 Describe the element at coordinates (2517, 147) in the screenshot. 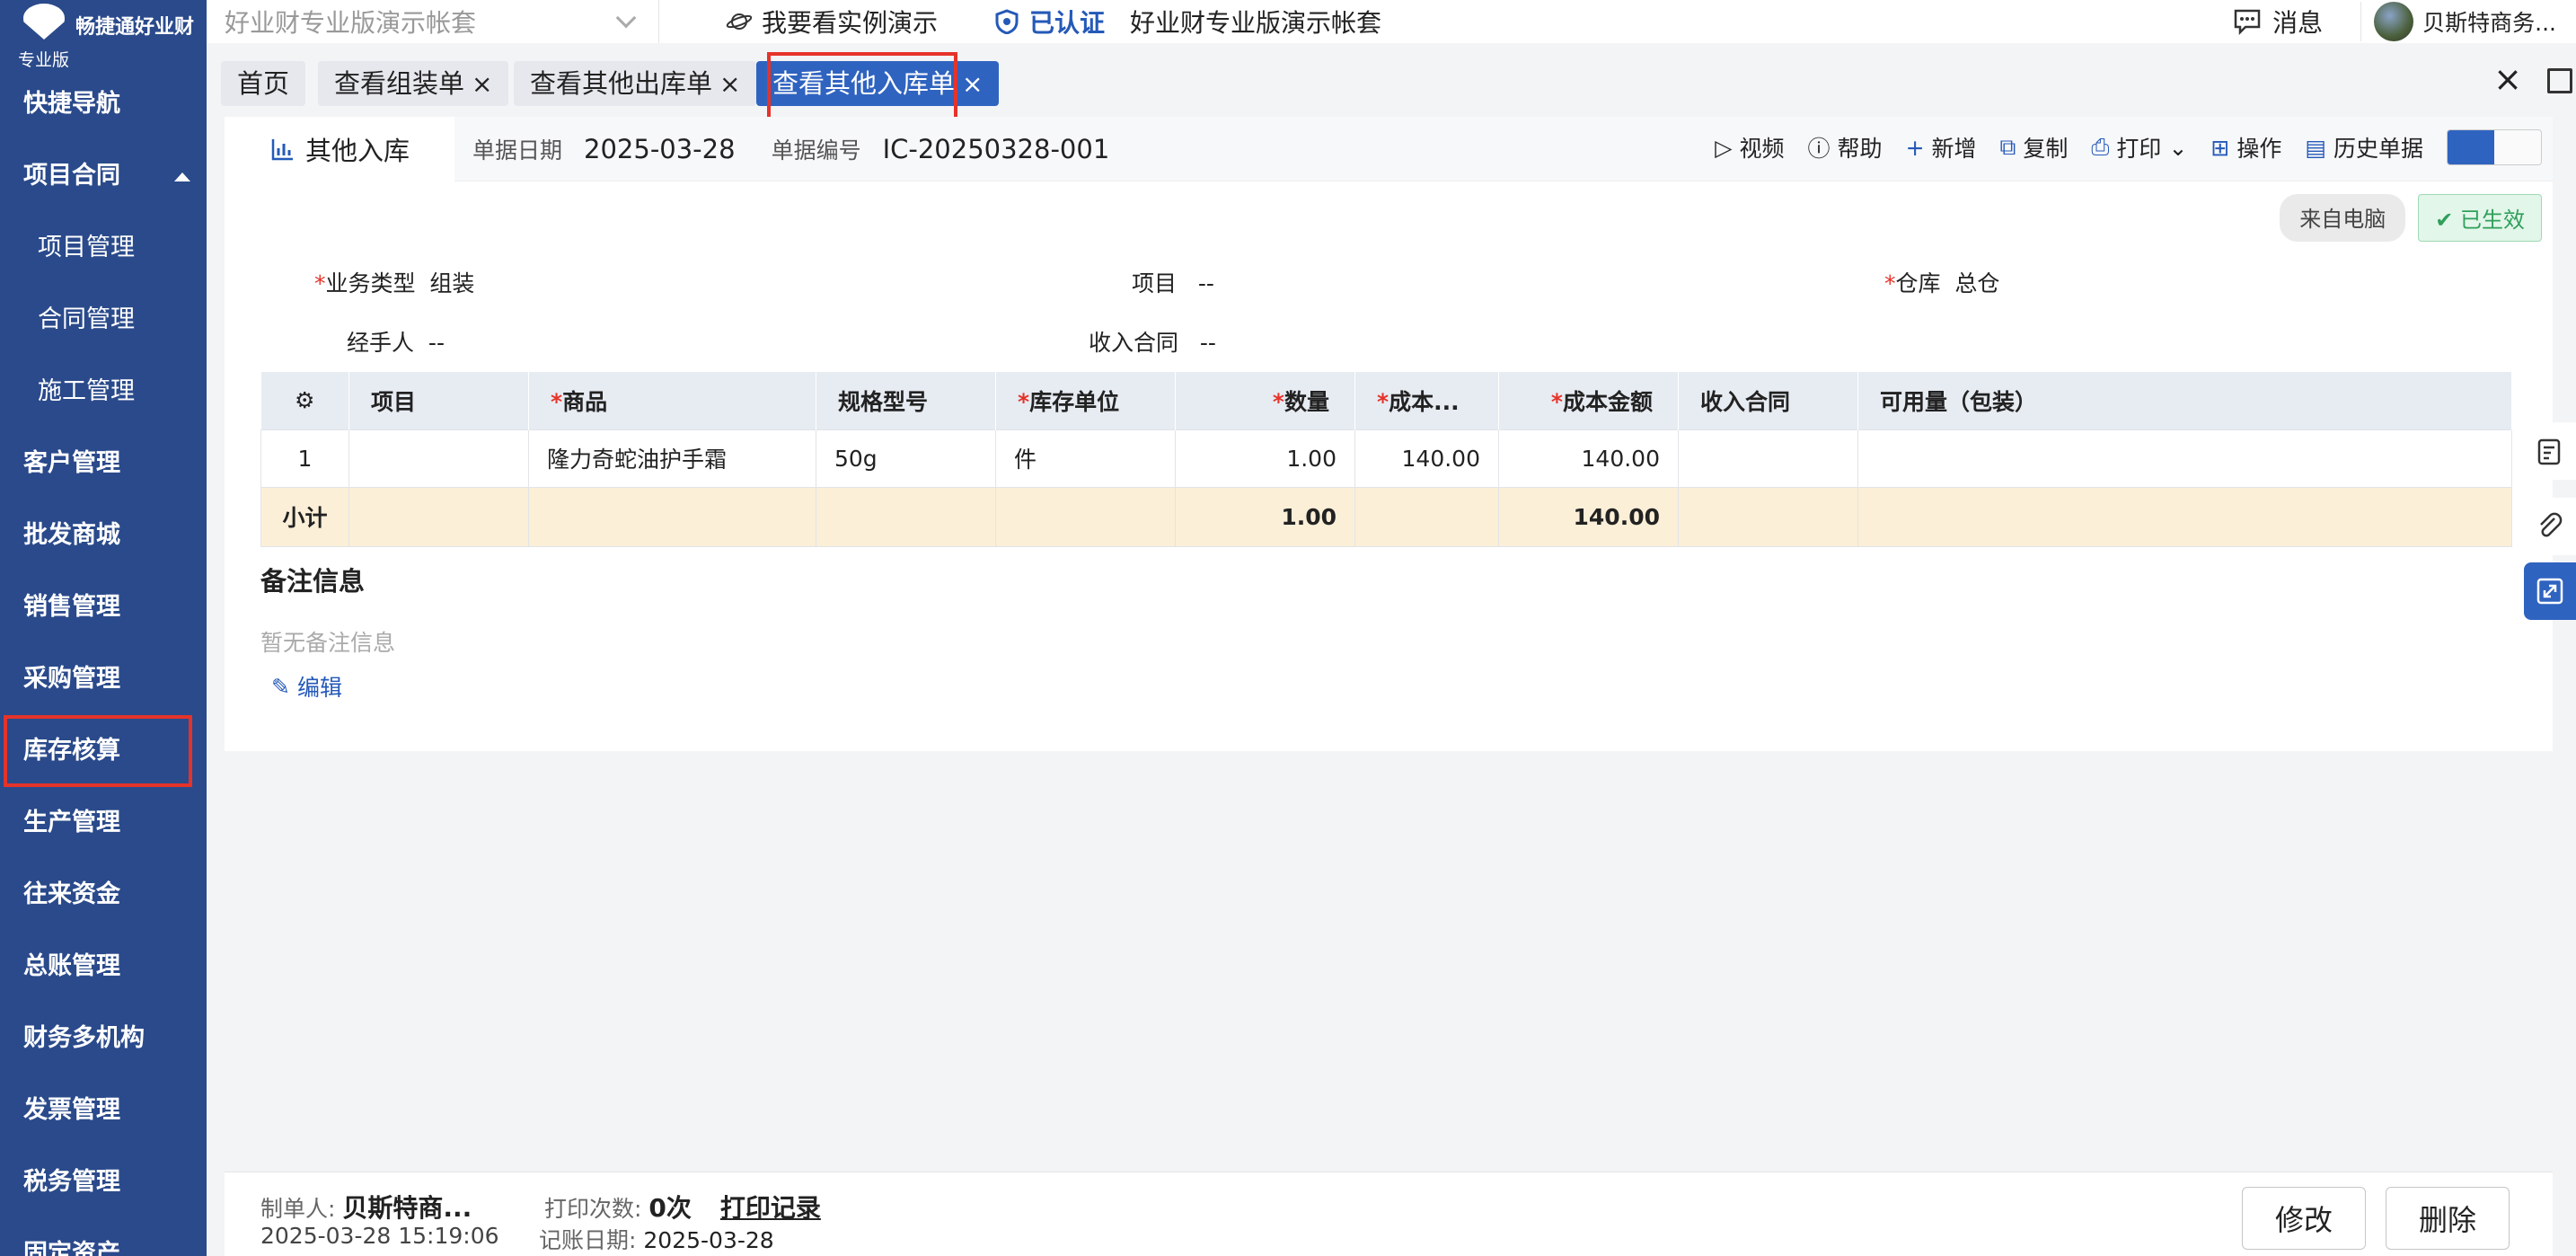

I see `detail-view-icon` at that location.